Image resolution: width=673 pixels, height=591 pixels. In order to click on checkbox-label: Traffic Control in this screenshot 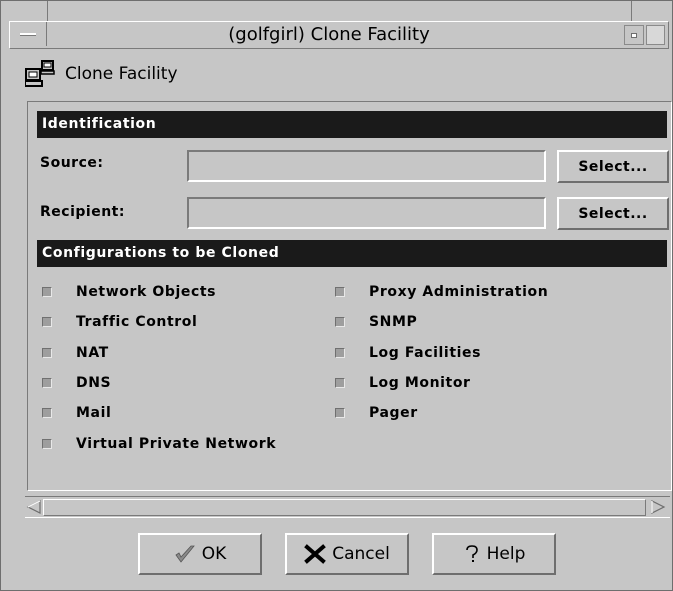, I will do `click(137, 322)`.